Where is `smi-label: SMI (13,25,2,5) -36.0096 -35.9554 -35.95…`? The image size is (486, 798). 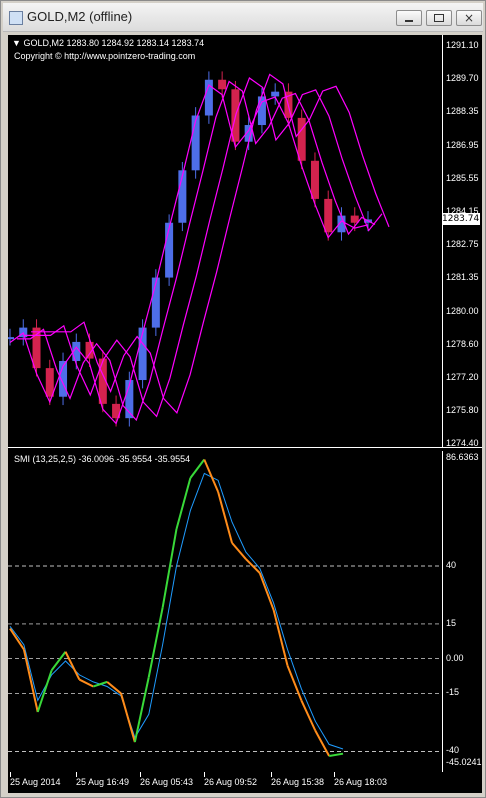 smi-label: SMI (13,25,2,5) -36.0096 -35.9554 -35.95… is located at coordinates (102, 459).